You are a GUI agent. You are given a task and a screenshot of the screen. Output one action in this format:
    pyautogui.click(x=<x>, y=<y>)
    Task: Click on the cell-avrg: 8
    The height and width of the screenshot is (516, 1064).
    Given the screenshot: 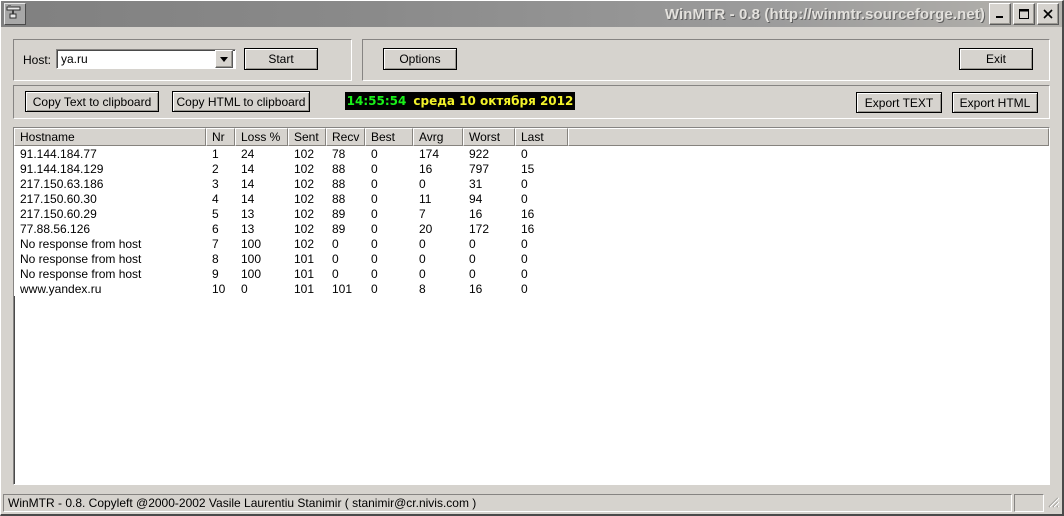 What is the action you would take?
    pyautogui.click(x=422, y=288)
    